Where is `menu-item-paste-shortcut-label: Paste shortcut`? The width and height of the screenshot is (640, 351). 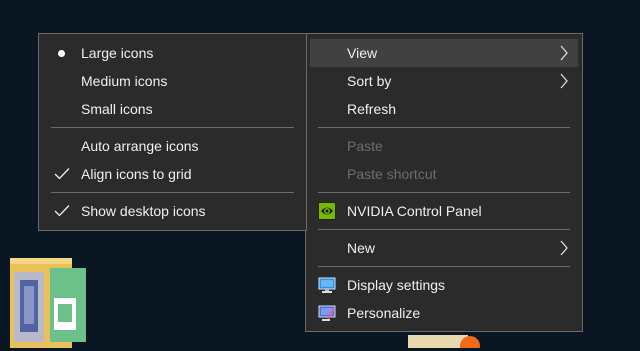 menu-item-paste-shortcut-label: Paste shortcut is located at coordinates (392, 174).